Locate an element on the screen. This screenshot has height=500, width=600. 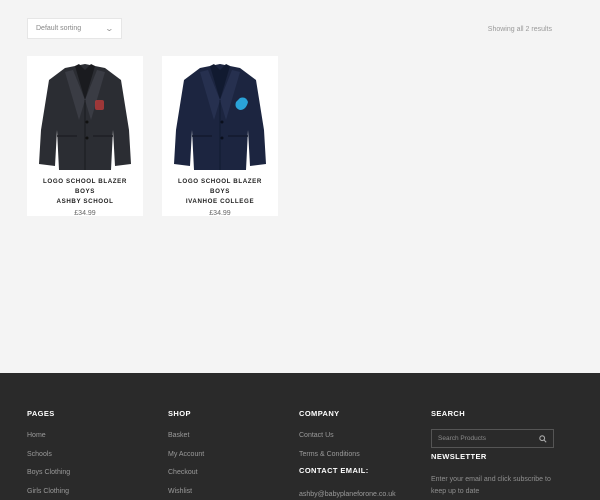
footer-company-column: COMPANY Contact Us Terms & Conditions is located at coordinates (329, 438).